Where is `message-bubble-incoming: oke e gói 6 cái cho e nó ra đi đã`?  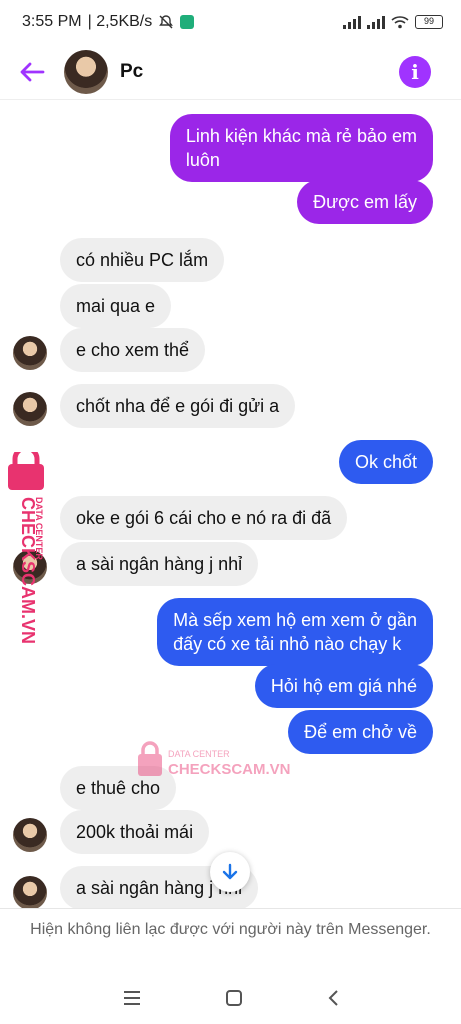
message-bubble-incoming: oke e gói 6 cái cho e nó ra đi đã is located at coordinates (204, 518).